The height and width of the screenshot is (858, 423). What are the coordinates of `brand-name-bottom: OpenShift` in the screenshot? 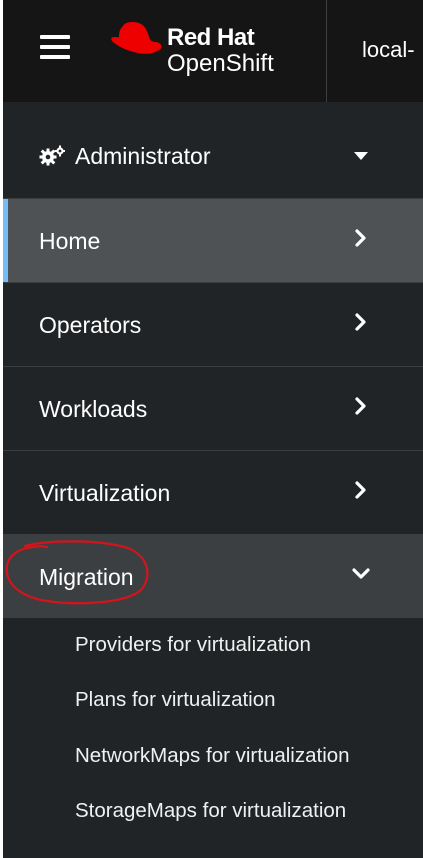 It's located at (220, 63).